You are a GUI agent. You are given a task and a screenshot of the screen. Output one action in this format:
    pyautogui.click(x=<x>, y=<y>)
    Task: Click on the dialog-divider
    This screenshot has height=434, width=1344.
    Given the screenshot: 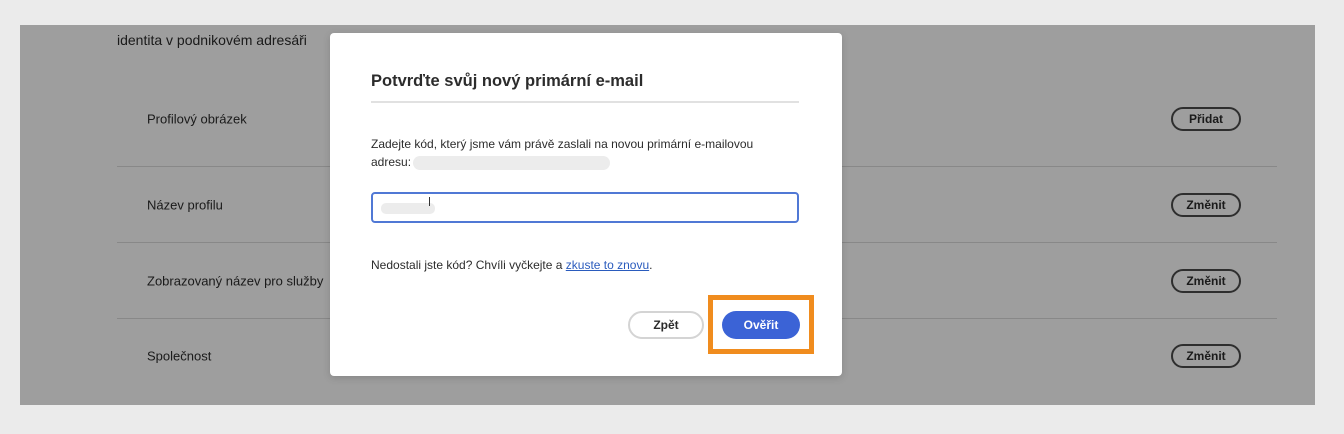 What is the action you would take?
    pyautogui.click(x=585, y=102)
    